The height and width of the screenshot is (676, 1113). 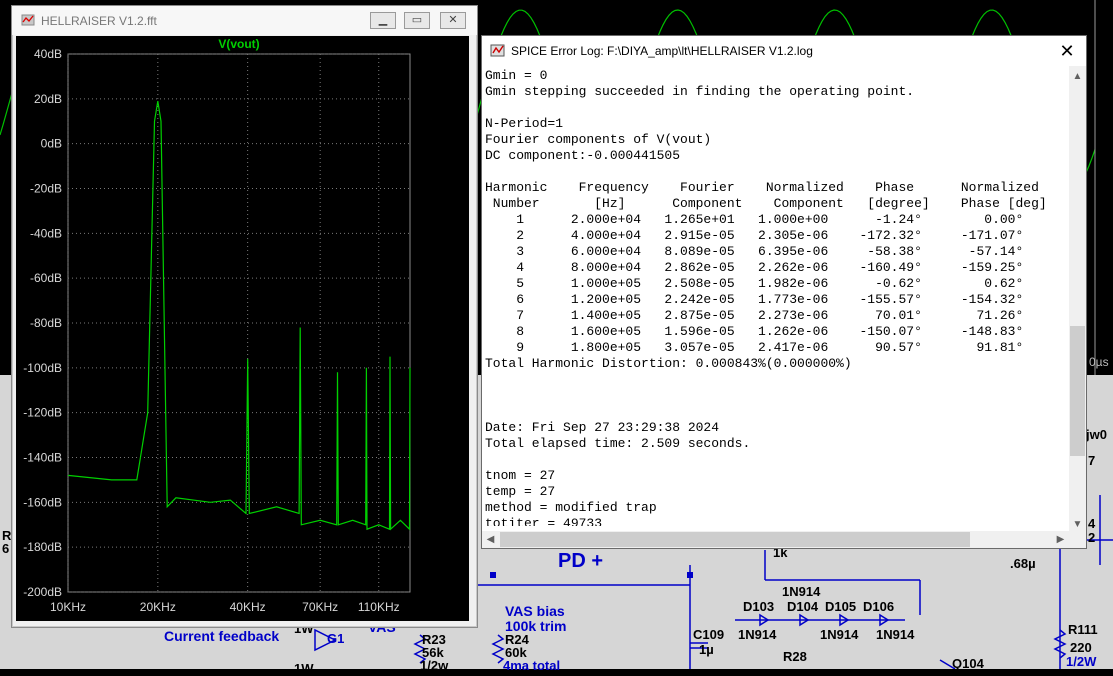 What do you see at coordinates (1092, 460) in the screenshot?
I see `seven-label: 7` at bounding box center [1092, 460].